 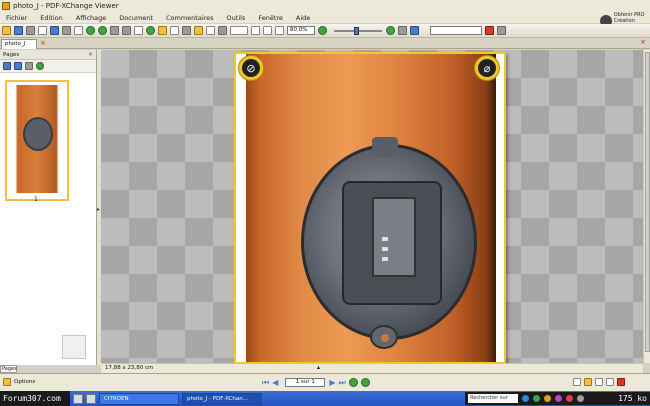 What do you see at coordinates (150, 30) in the screenshot?
I see `rotate-icon` at bounding box center [150, 30].